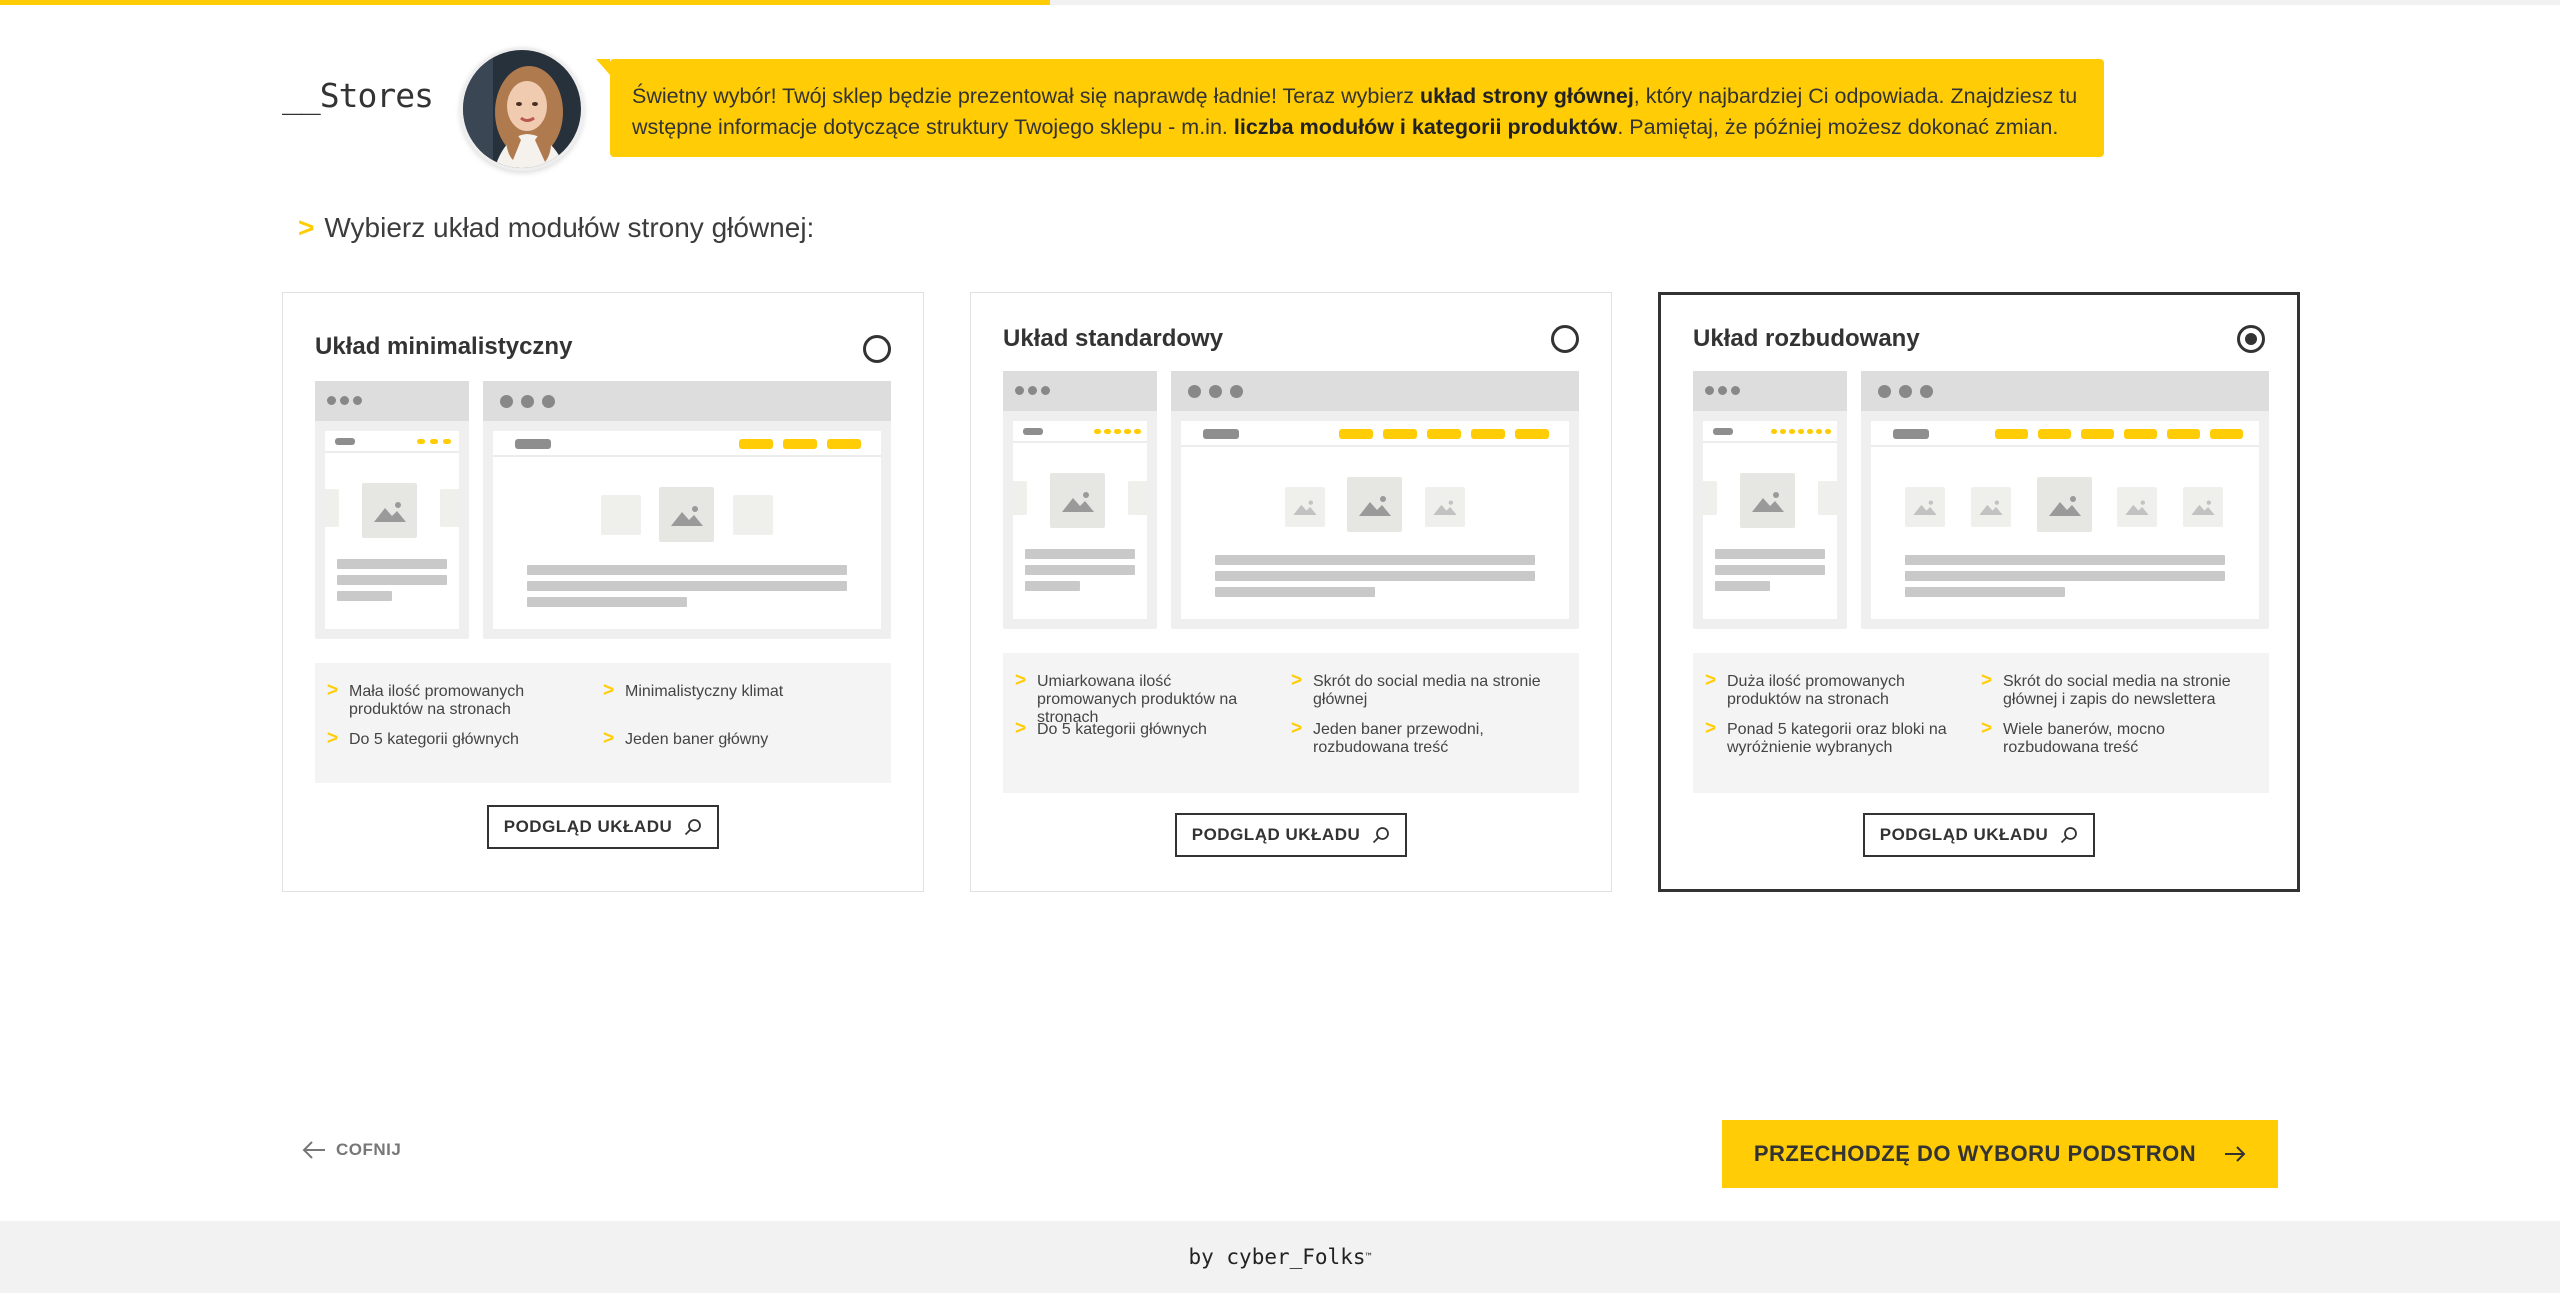  Describe the element at coordinates (1806, 338) in the screenshot. I see `layout-title: Układ rozbudowany` at that location.